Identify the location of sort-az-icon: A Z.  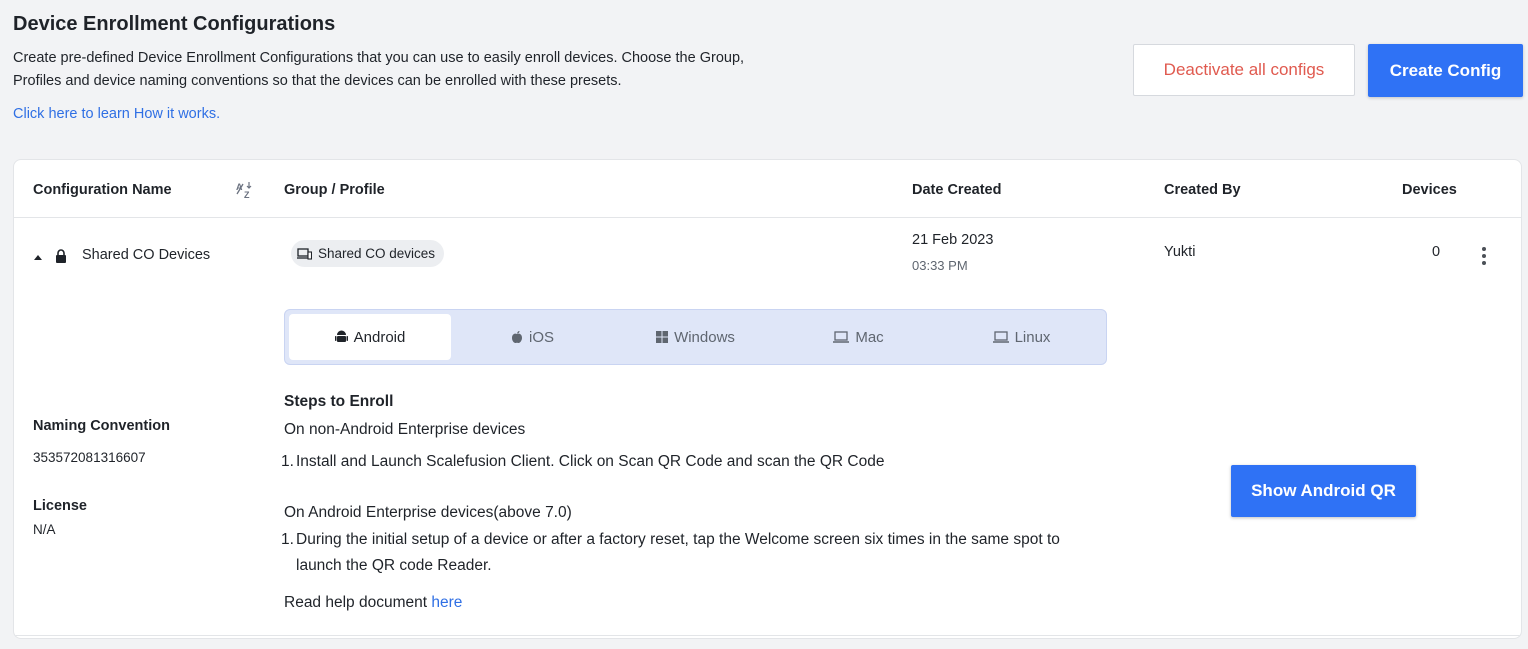
(245, 190).